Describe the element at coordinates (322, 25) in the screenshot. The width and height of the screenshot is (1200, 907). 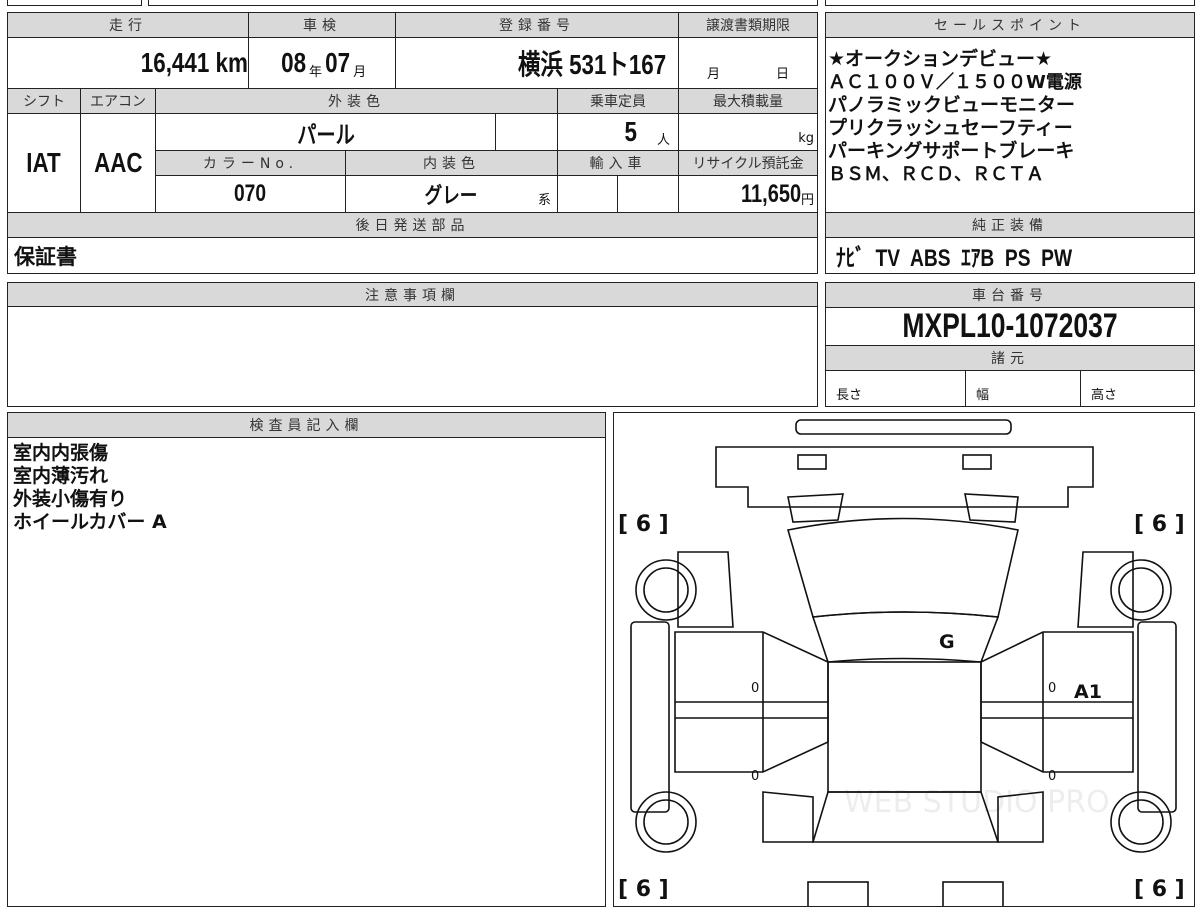
I see `inspection-header: 車検` at that location.